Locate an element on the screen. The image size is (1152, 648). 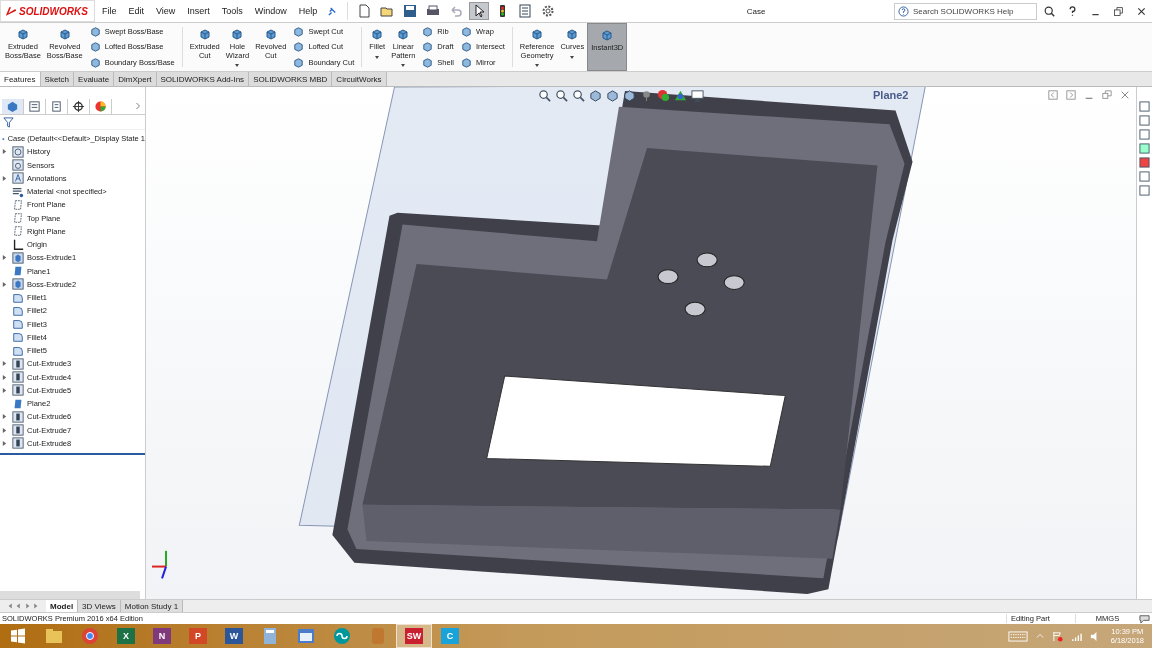
display-style-icon is located at coordinates (629, 95).